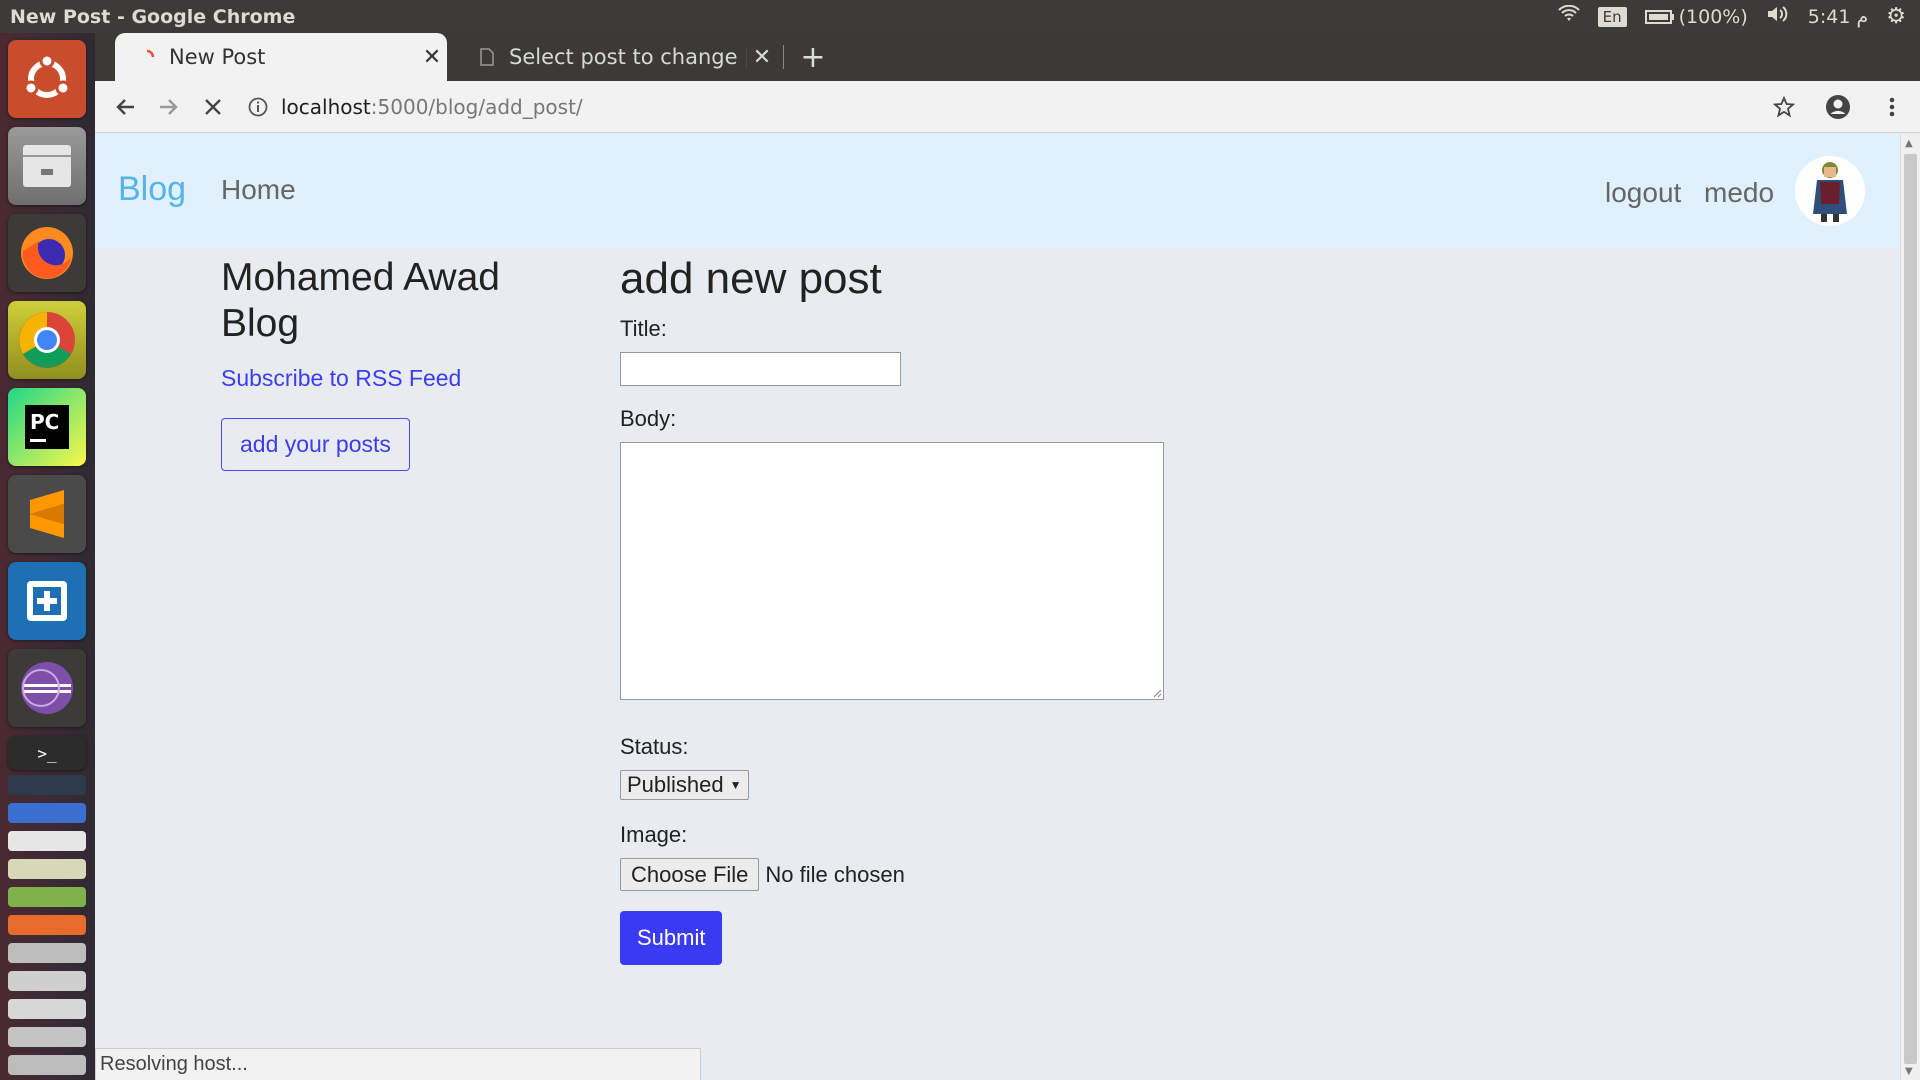  I want to click on virtualbox-icon, so click(47, 601).